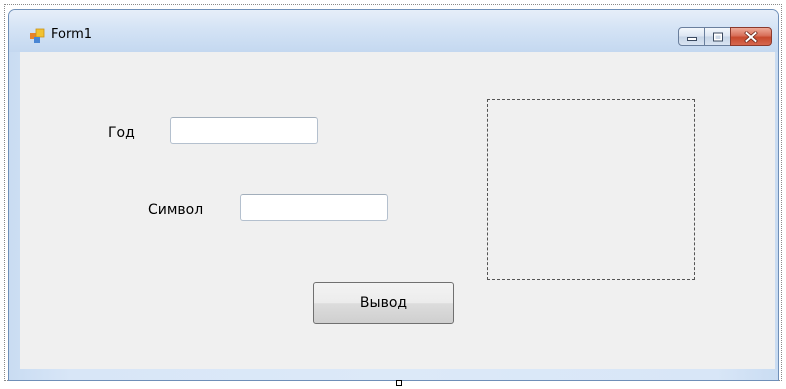 The image size is (786, 389). Describe the element at coordinates (121, 133) in the screenshot. I see `year-label: Год` at that location.